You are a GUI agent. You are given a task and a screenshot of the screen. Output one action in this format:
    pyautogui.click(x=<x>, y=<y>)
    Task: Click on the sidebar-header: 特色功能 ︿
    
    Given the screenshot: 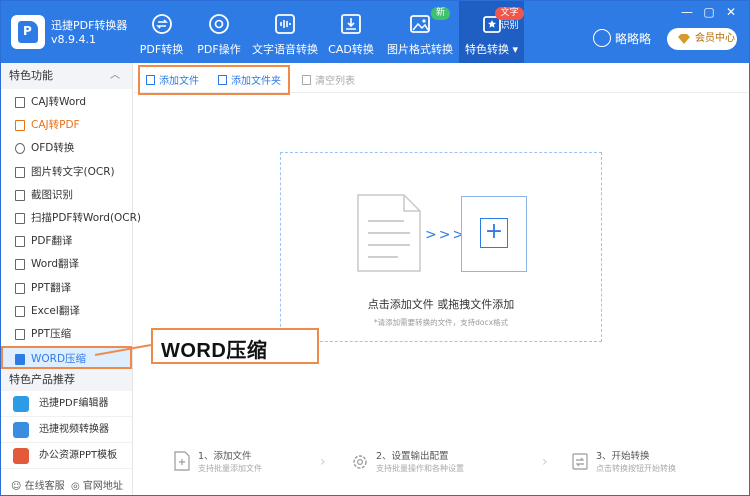 What is the action you would take?
    pyautogui.click(x=66, y=76)
    